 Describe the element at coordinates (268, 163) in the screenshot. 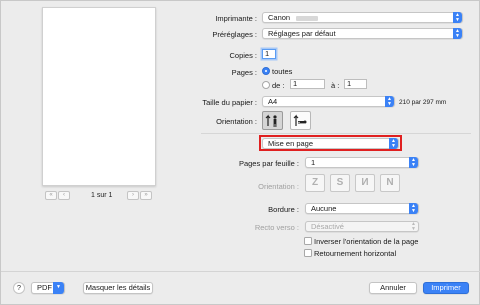

I see `pages-per-sheet-label: Pages par feuille :` at that location.